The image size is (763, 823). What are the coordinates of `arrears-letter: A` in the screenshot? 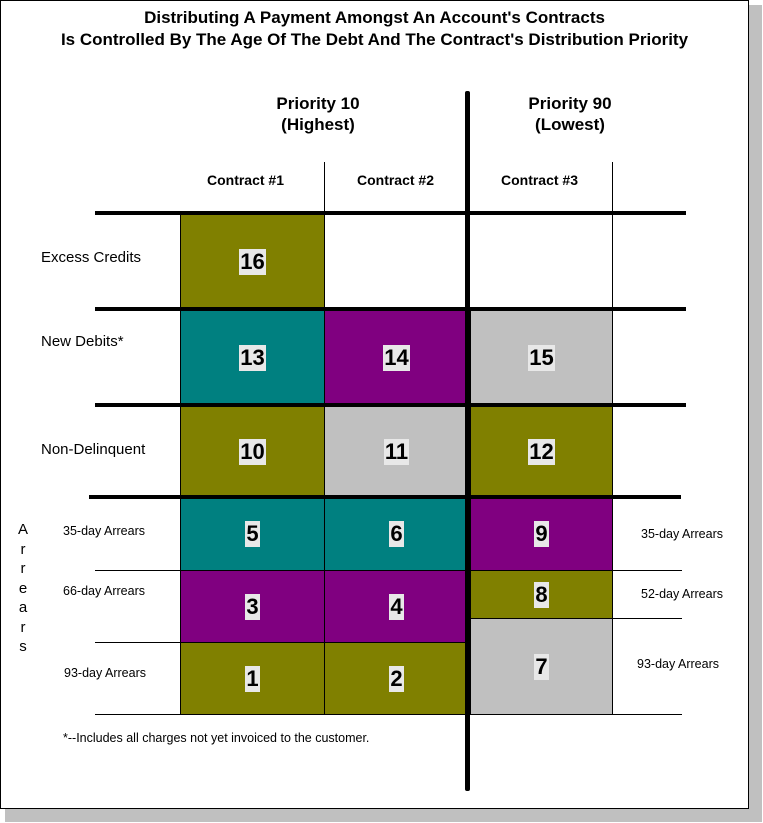 It's located at (22, 529).